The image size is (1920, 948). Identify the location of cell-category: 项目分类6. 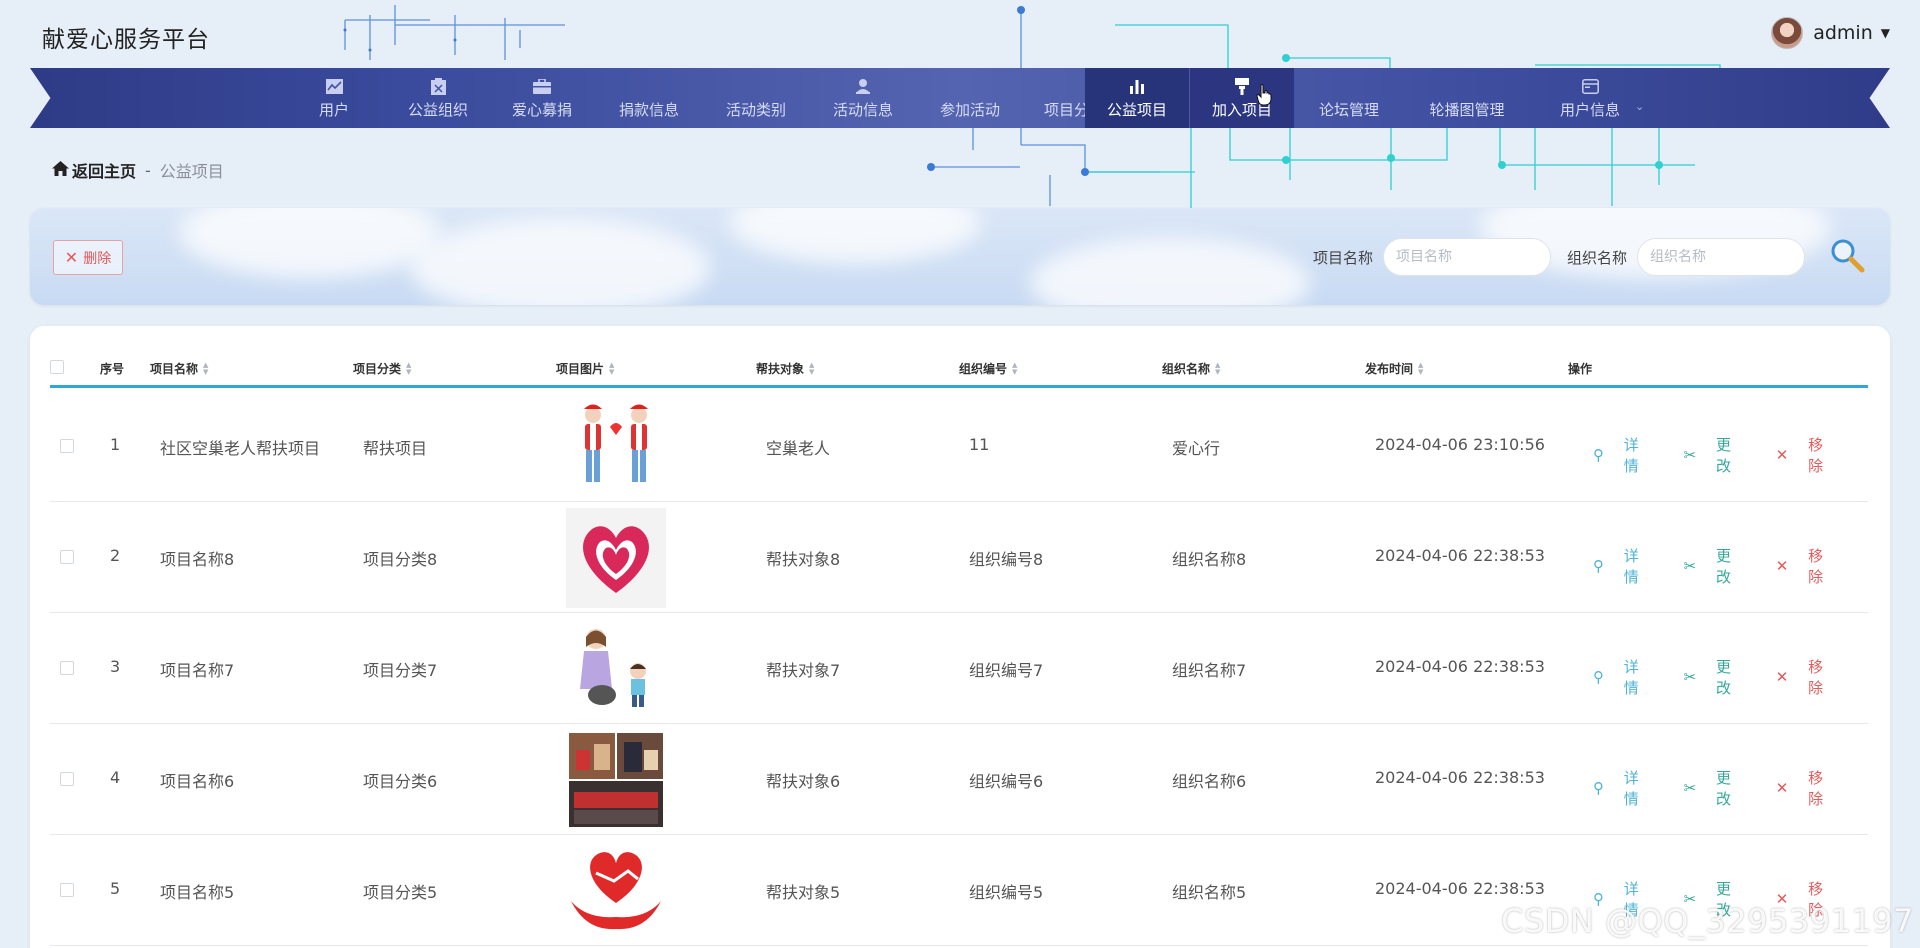
(400, 781).